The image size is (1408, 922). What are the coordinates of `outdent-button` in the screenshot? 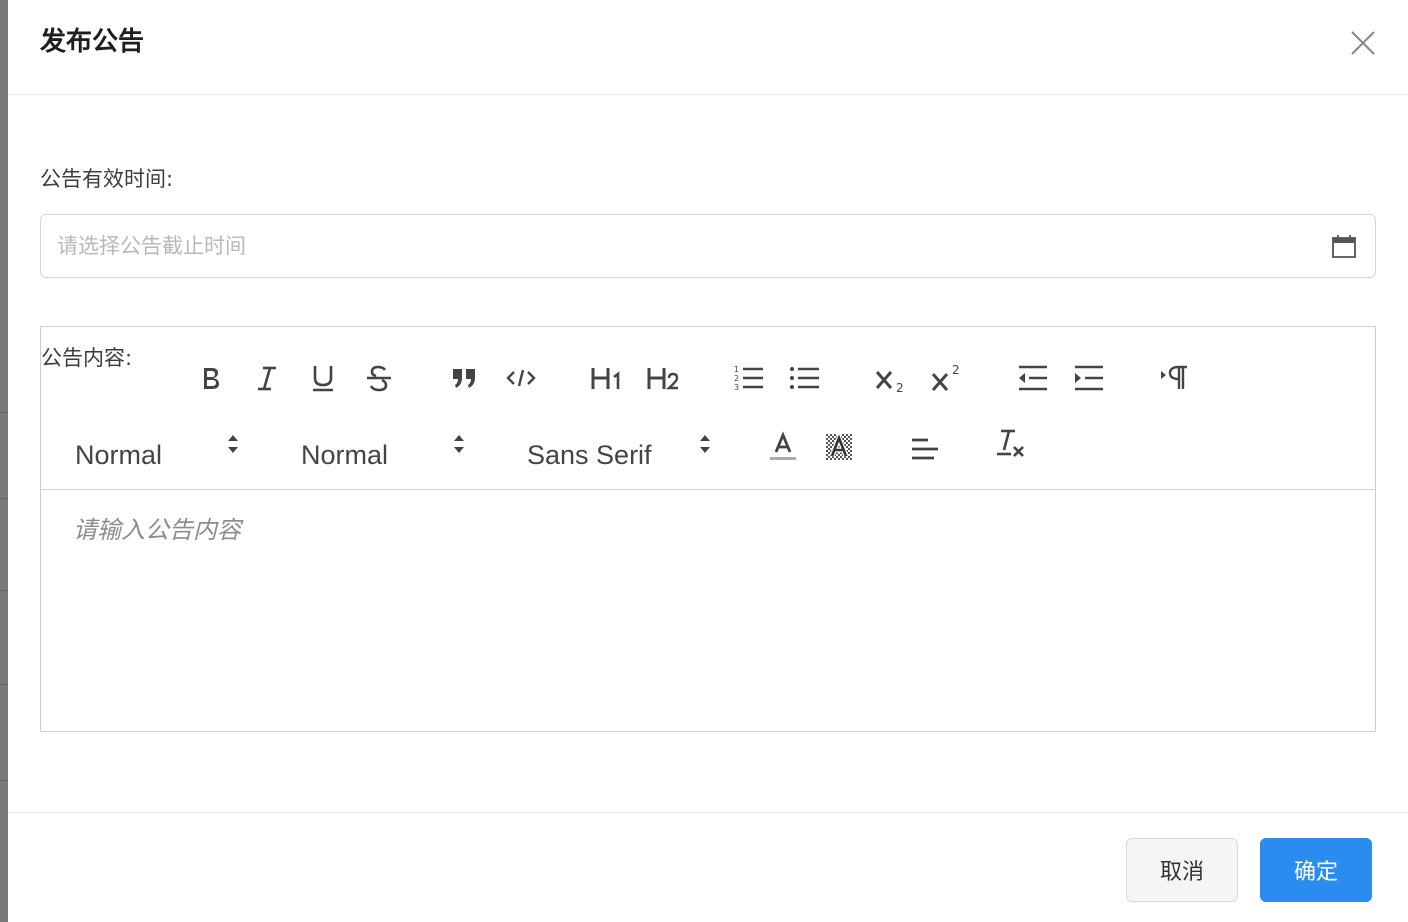 It's located at (1033, 378).